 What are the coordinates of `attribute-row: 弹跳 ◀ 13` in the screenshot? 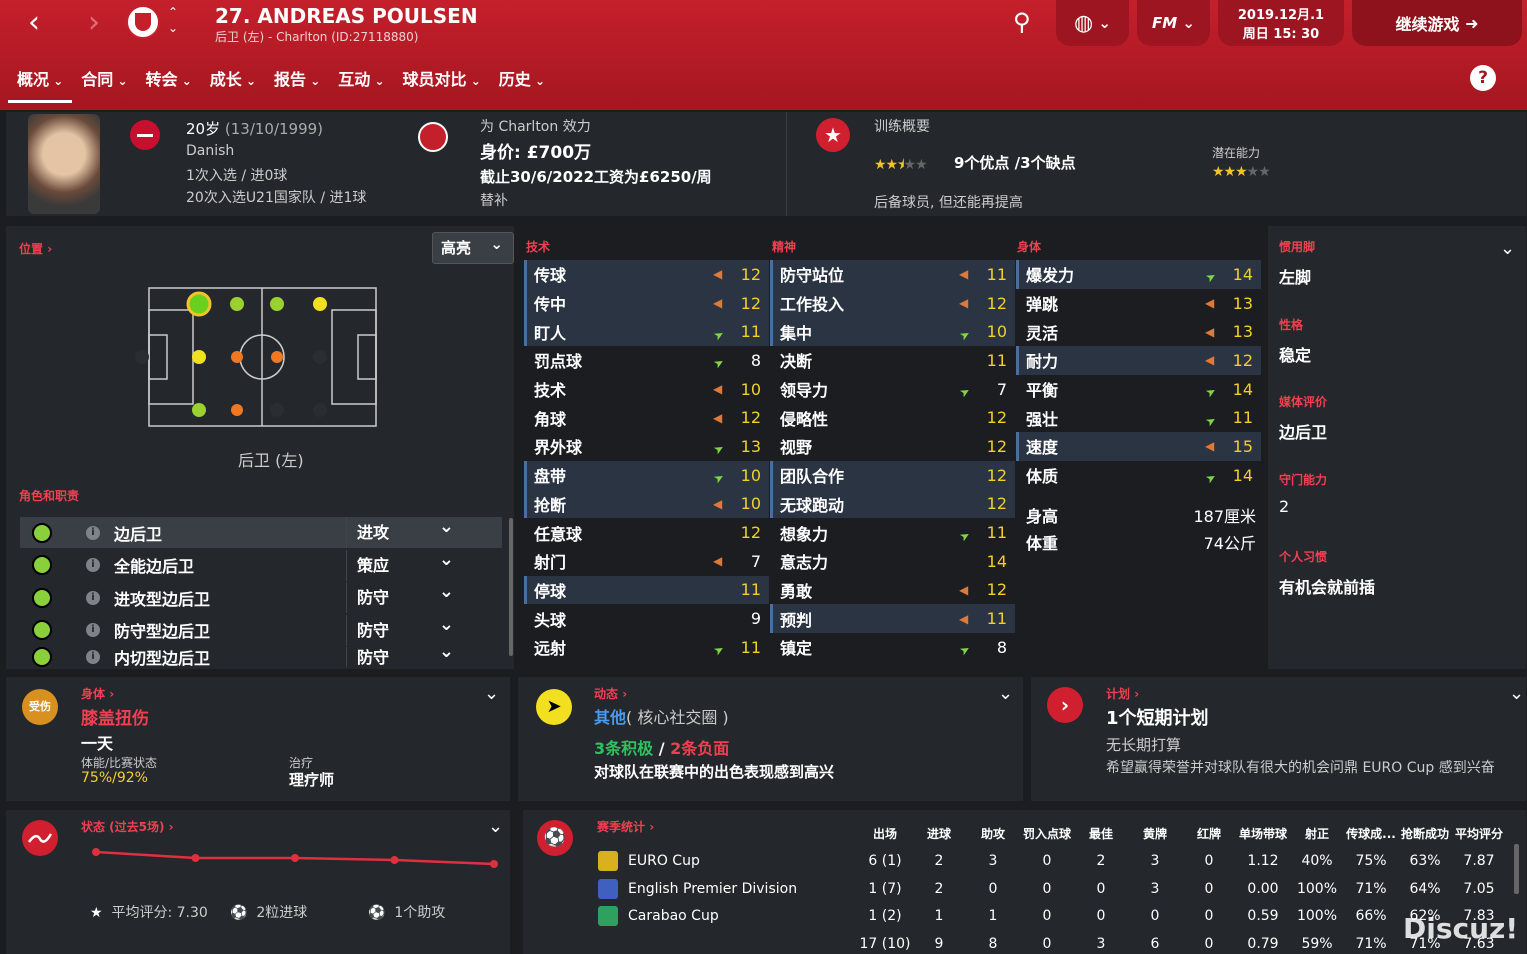 It's located at (1138, 303).